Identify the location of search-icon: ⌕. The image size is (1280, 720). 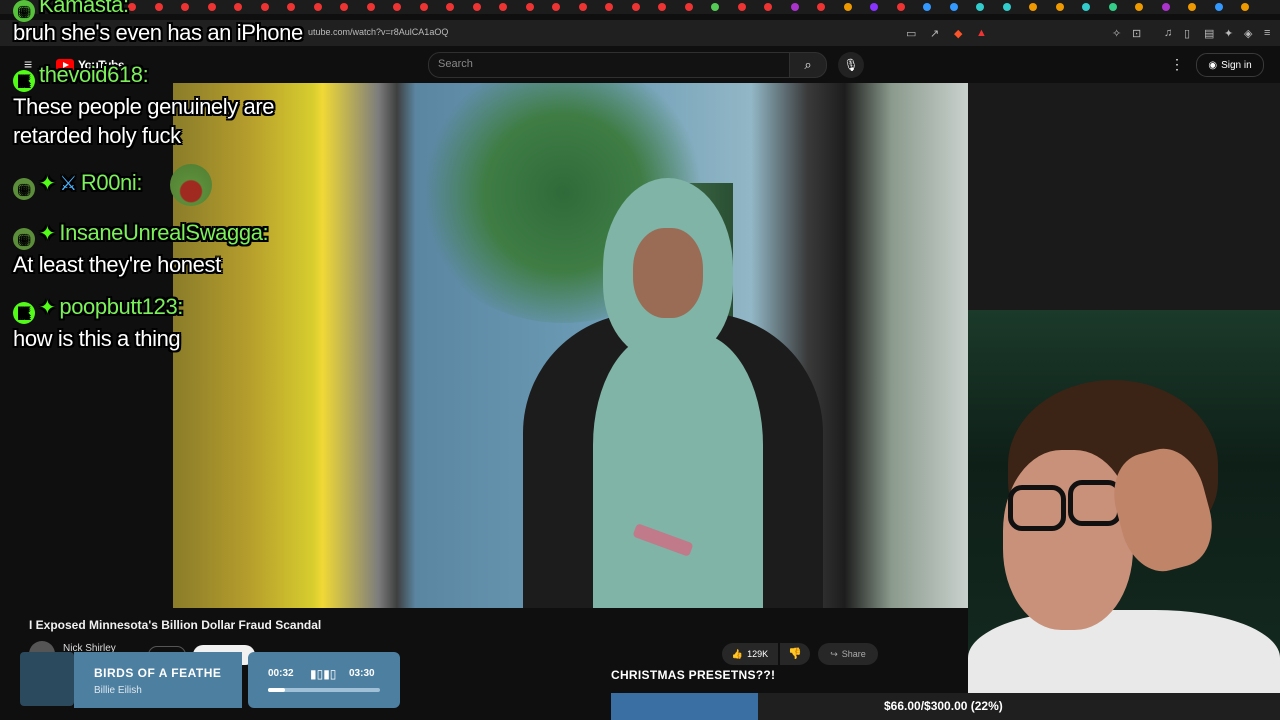
(808, 64).